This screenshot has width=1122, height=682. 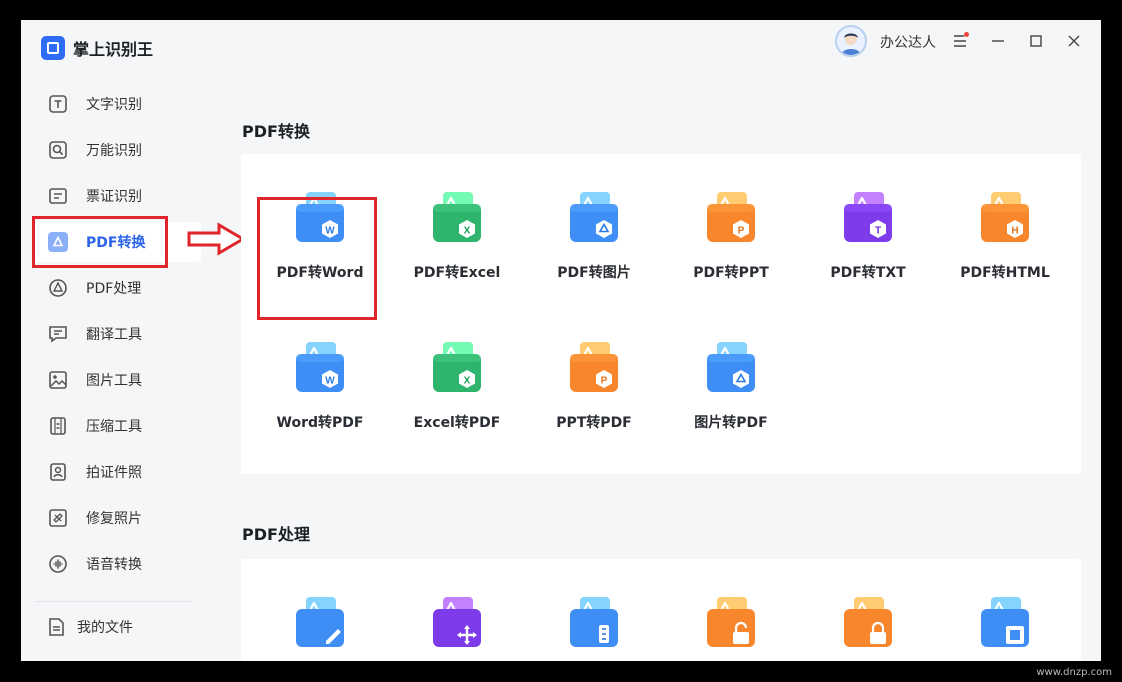 What do you see at coordinates (320, 628) in the screenshot?
I see `pdf-edit-tile` at bounding box center [320, 628].